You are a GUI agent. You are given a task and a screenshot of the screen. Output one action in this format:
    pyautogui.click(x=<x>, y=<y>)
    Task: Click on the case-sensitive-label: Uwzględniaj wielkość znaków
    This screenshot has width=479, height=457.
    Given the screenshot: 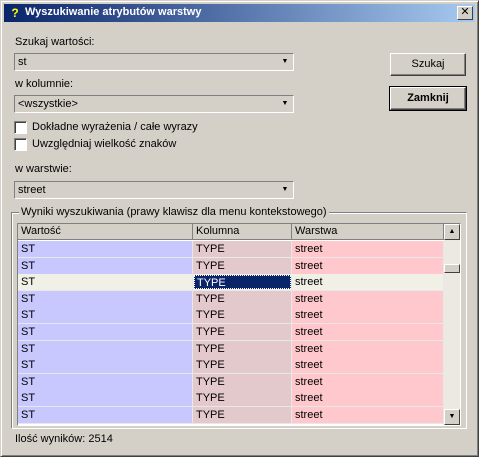 What is the action you would take?
    pyautogui.click(x=104, y=144)
    